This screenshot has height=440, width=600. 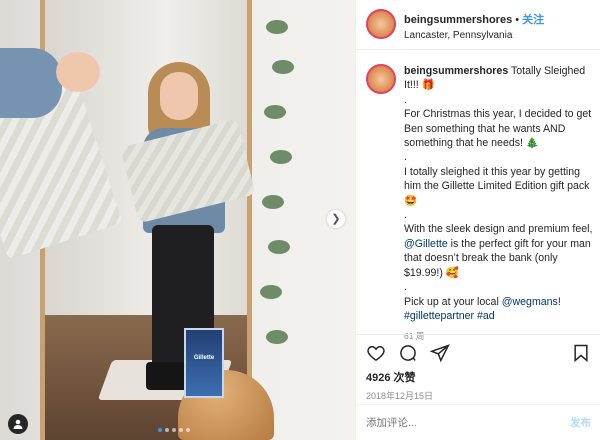 I want to click on action-bar: 4926 次赞 2018年12月15日, so click(x=478, y=368).